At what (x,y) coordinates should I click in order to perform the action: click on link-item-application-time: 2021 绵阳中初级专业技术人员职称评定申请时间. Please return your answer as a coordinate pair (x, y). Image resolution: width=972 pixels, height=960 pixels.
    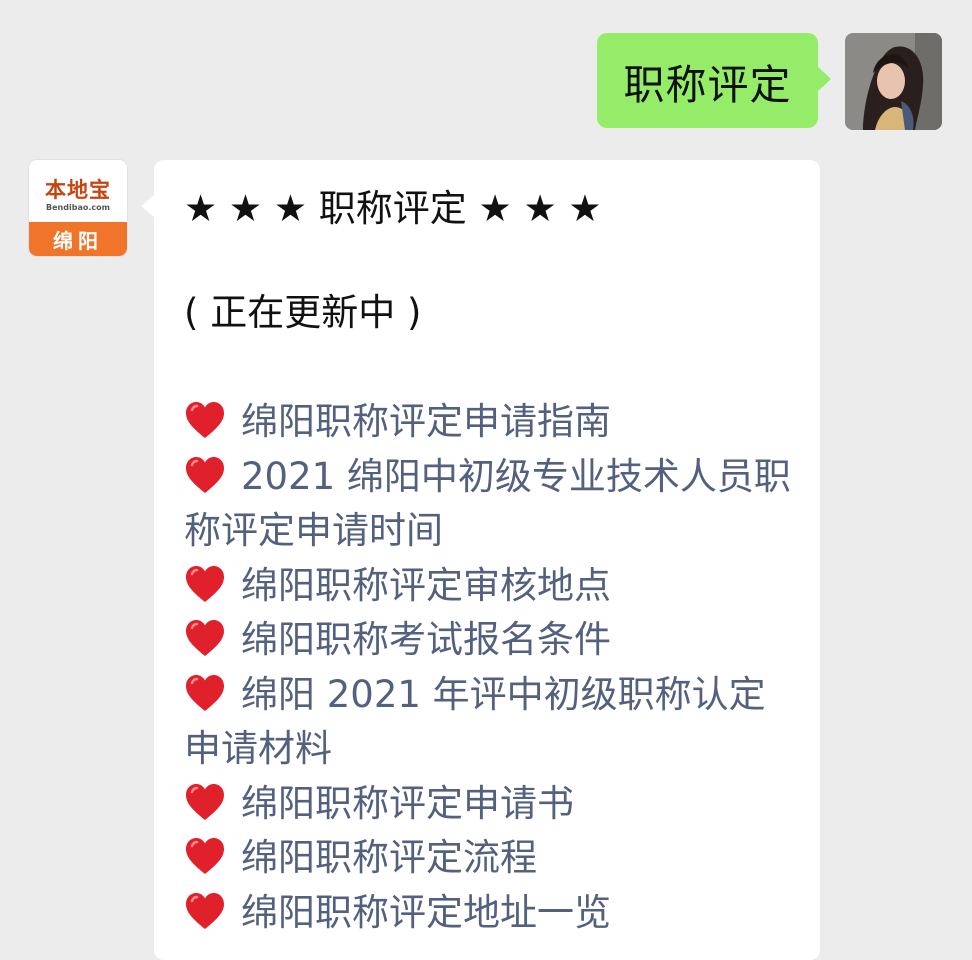
    Looking at the image, I should click on (493, 504).